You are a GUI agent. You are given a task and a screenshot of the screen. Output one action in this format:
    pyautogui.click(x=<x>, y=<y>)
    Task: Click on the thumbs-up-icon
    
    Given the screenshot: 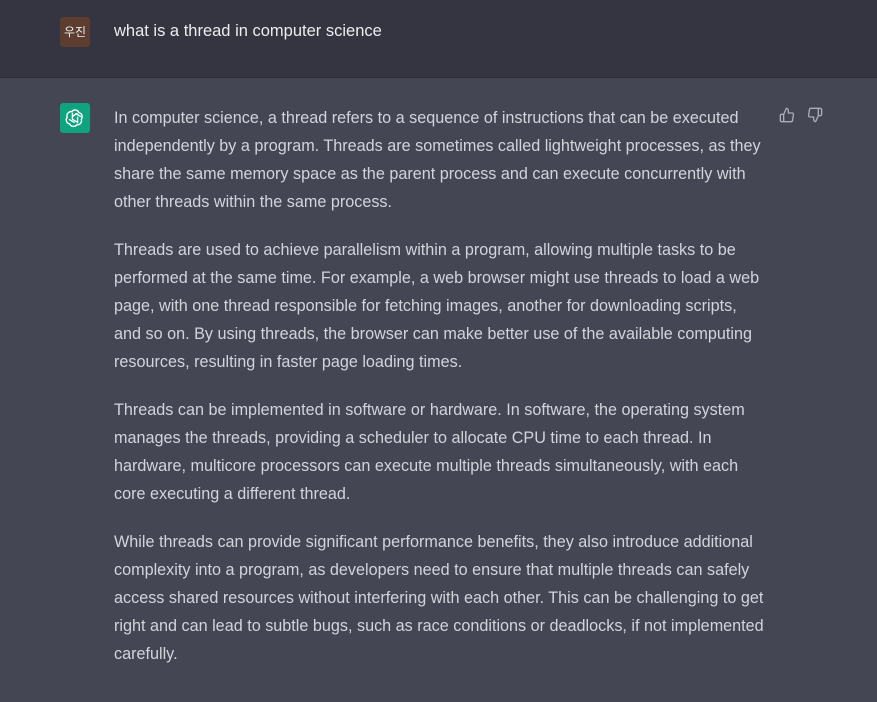 What is the action you would take?
    pyautogui.click(x=787, y=115)
    